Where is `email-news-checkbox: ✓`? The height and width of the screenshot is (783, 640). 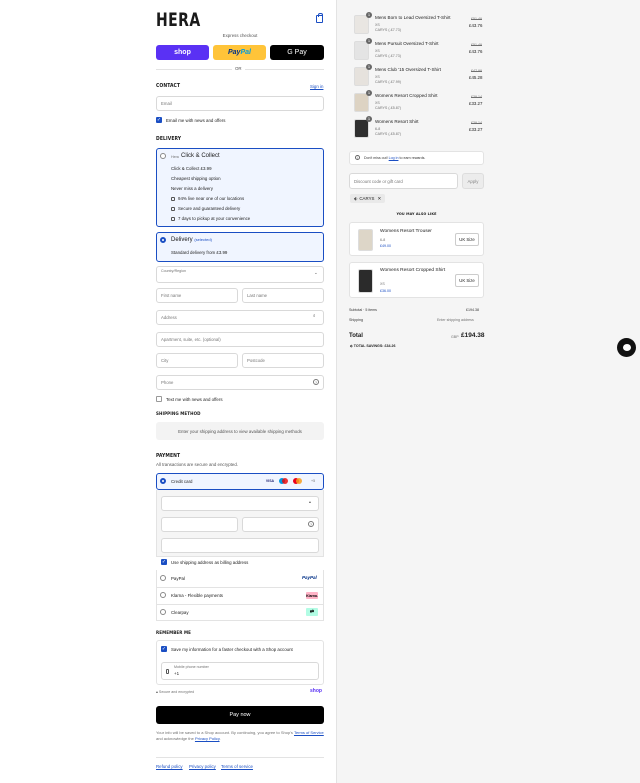 email-news-checkbox: ✓ is located at coordinates (159, 120).